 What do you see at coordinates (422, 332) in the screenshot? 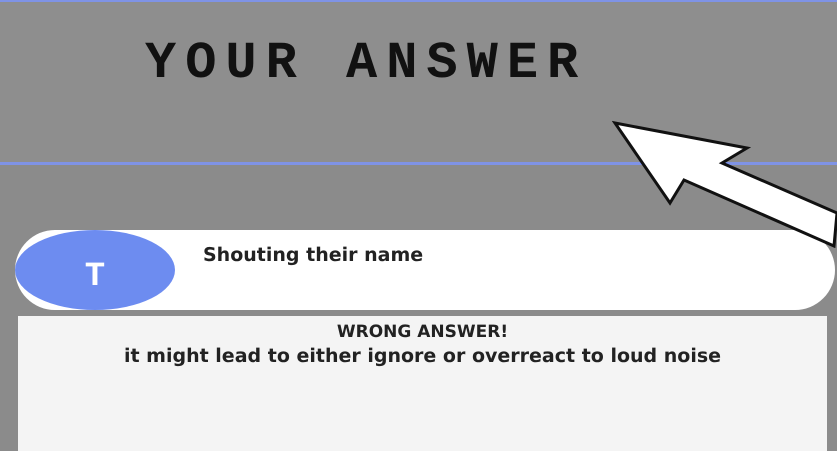
I see `feedback-heading: WRONG ANSWER!` at bounding box center [422, 332].